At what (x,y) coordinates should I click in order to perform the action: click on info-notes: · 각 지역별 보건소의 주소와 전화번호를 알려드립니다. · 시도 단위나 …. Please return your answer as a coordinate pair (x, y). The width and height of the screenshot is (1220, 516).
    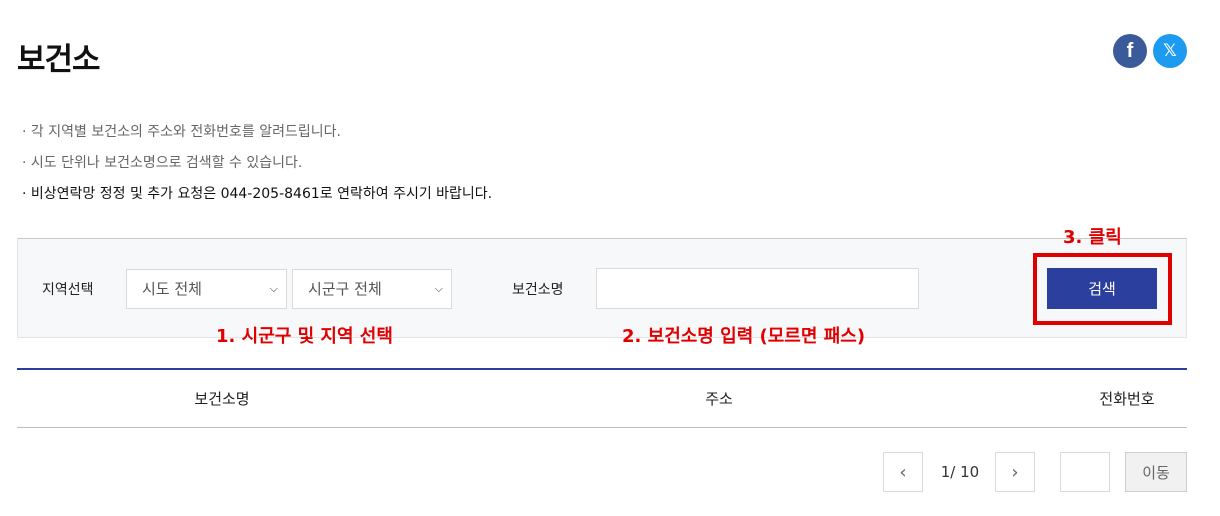
    Looking at the image, I should click on (257, 163).